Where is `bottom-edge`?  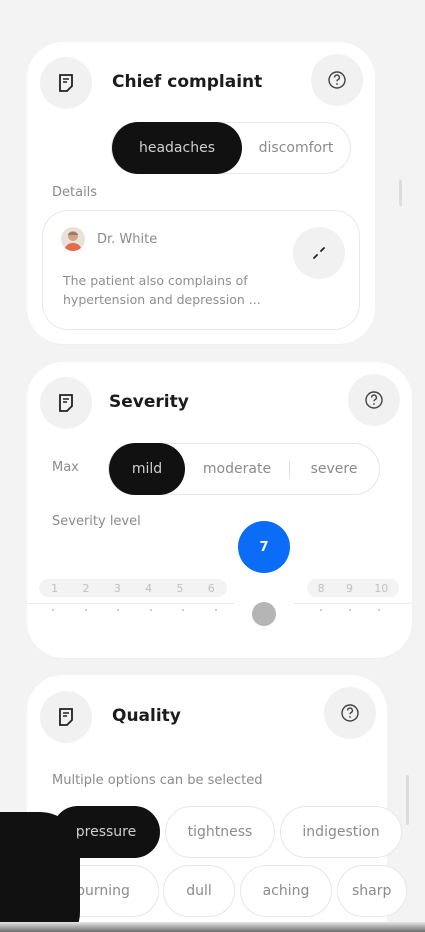 bottom-edge is located at coordinates (212, 927).